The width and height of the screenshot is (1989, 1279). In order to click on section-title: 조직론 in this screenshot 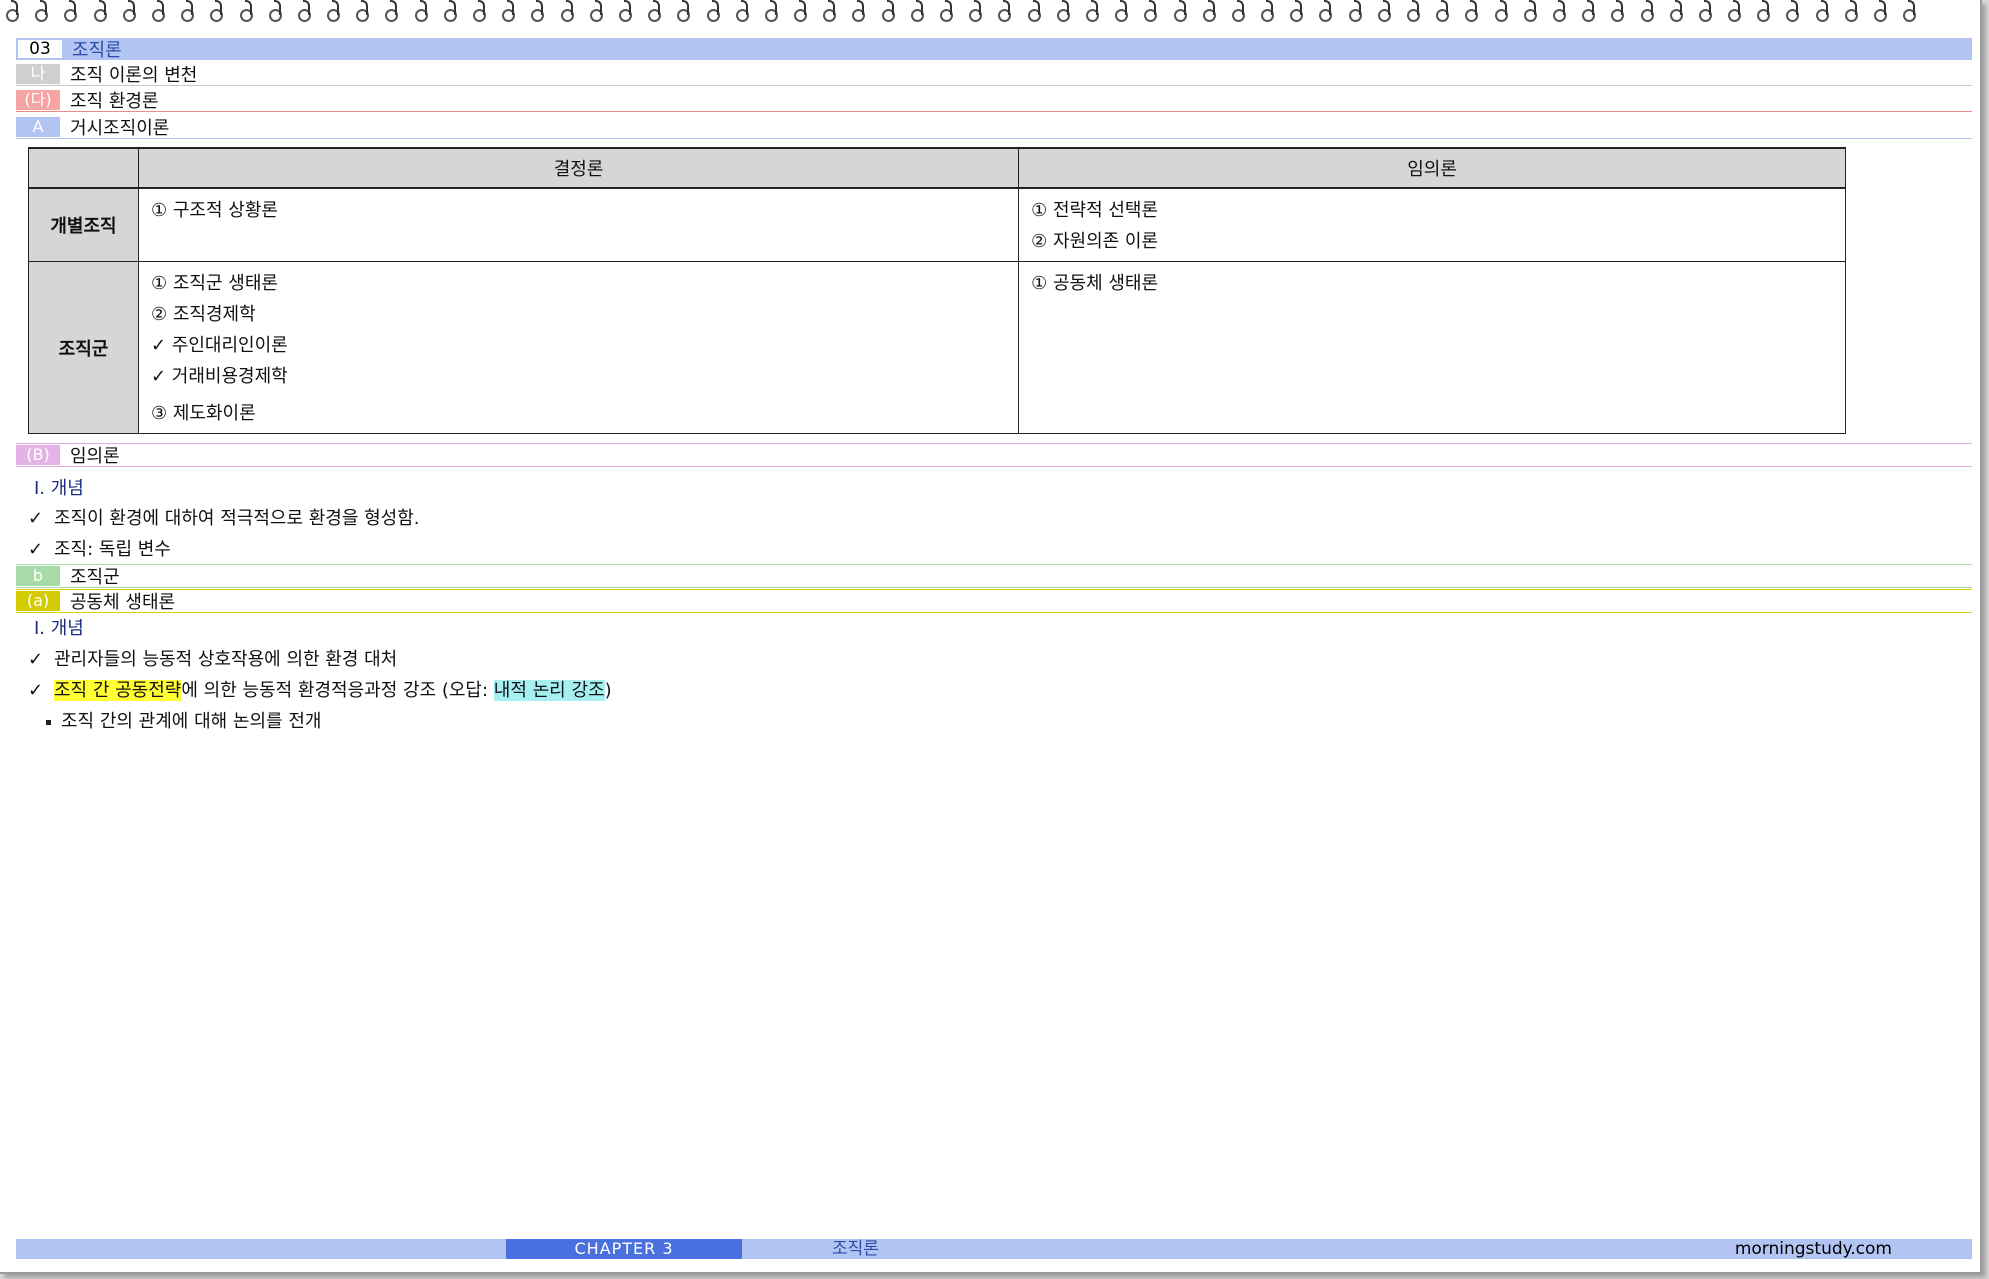, I will do `click(97, 50)`.